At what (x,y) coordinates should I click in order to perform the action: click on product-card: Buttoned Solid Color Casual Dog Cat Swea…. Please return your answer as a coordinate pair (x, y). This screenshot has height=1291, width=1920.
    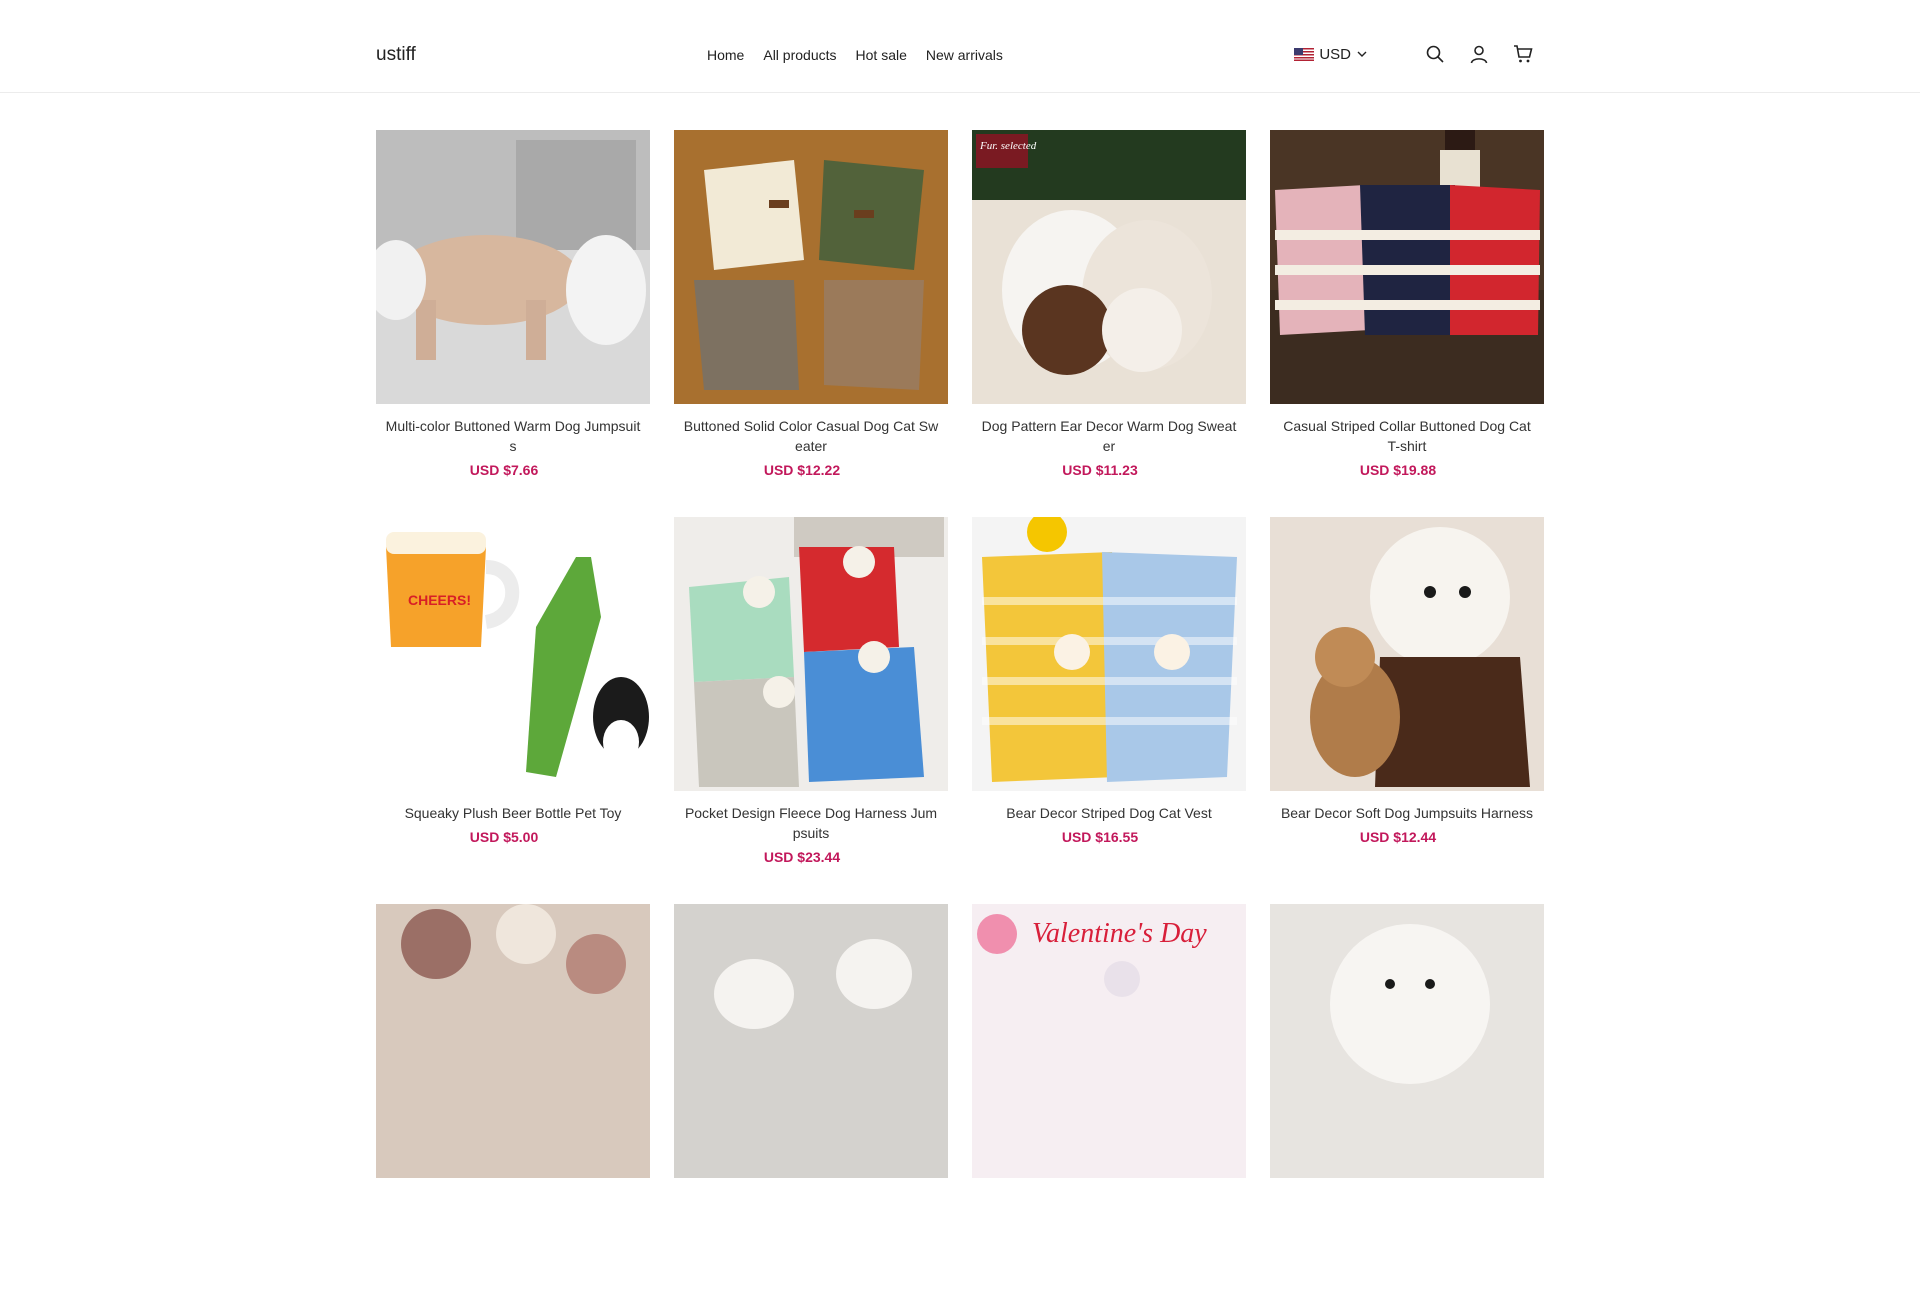
    Looking at the image, I should click on (811, 323).